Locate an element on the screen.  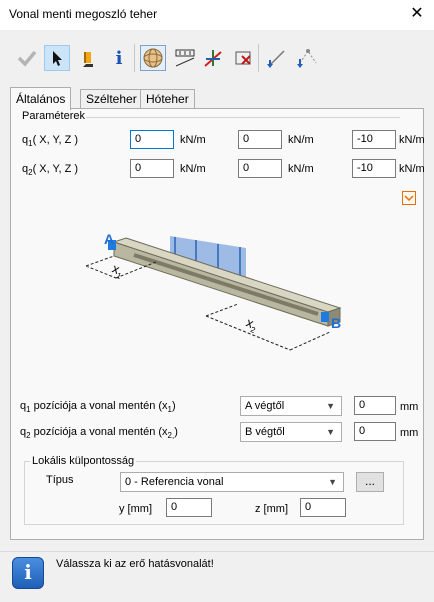
params-divider is located at coordinates (243, 117).